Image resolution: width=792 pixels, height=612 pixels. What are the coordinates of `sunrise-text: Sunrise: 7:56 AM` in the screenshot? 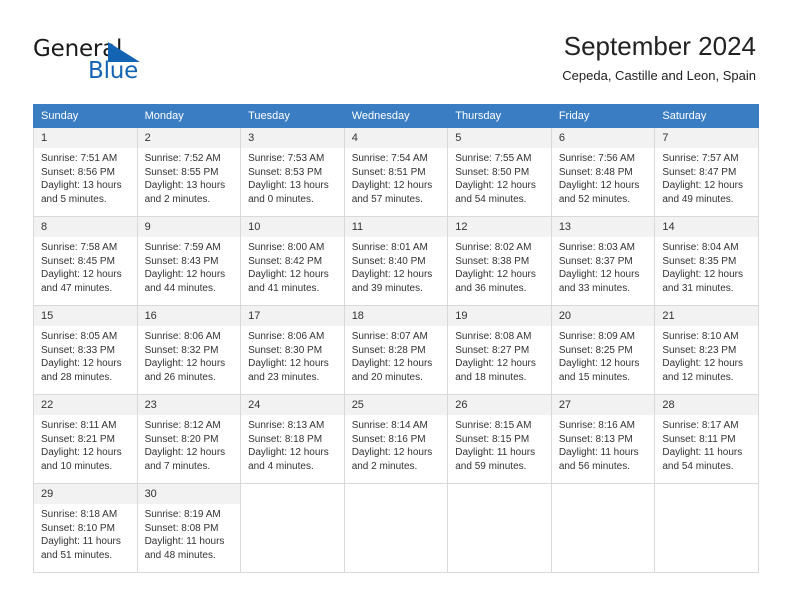 It's located at (596, 158).